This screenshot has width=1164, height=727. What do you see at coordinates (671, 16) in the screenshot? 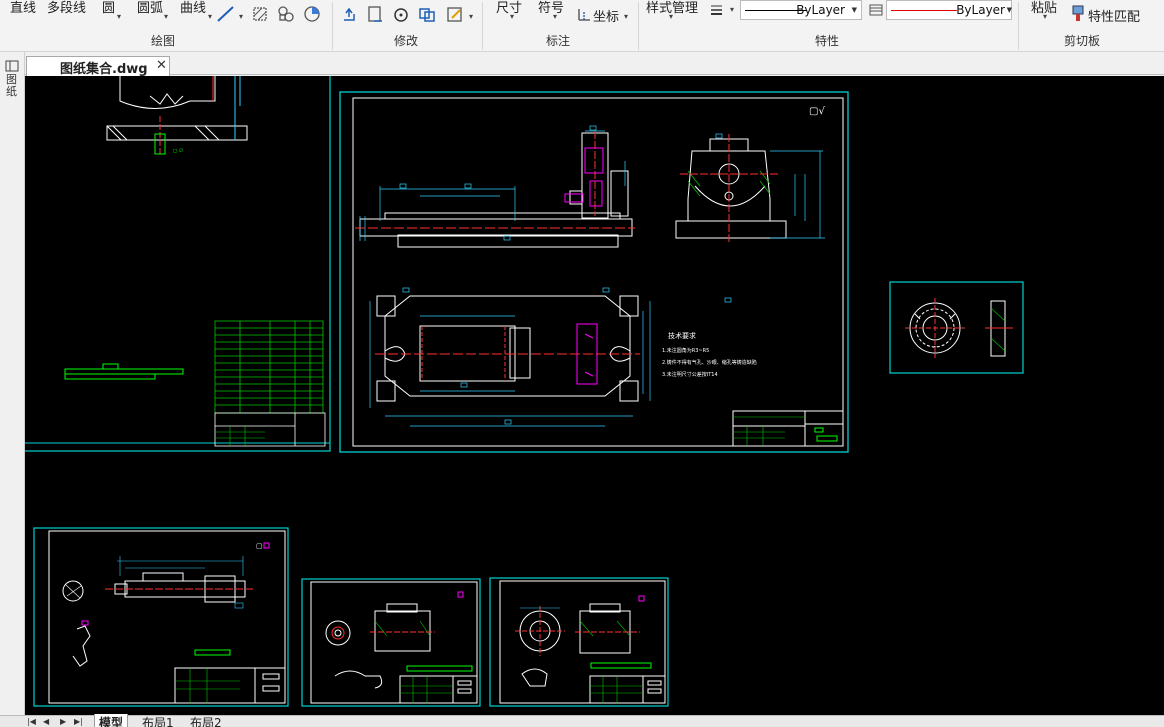
I see `style-manager-dropdown-arrow: ▾` at bounding box center [671, 16].